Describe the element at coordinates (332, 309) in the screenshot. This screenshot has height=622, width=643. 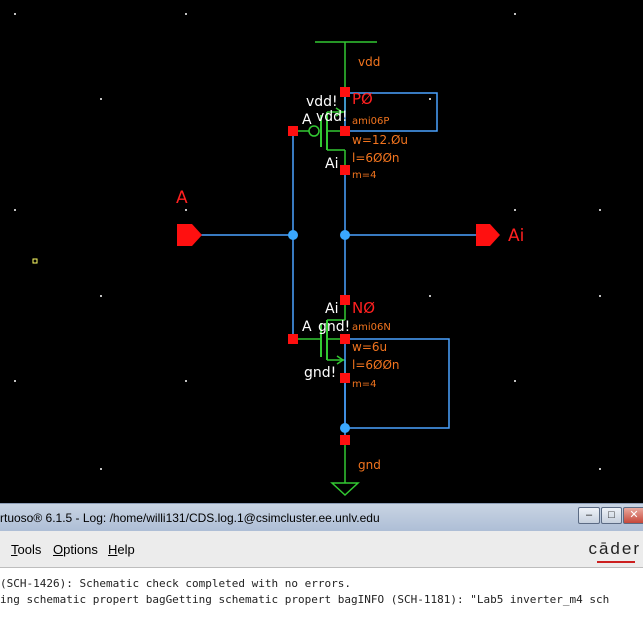
I see `nmos-drain-label: Ai` at that location.